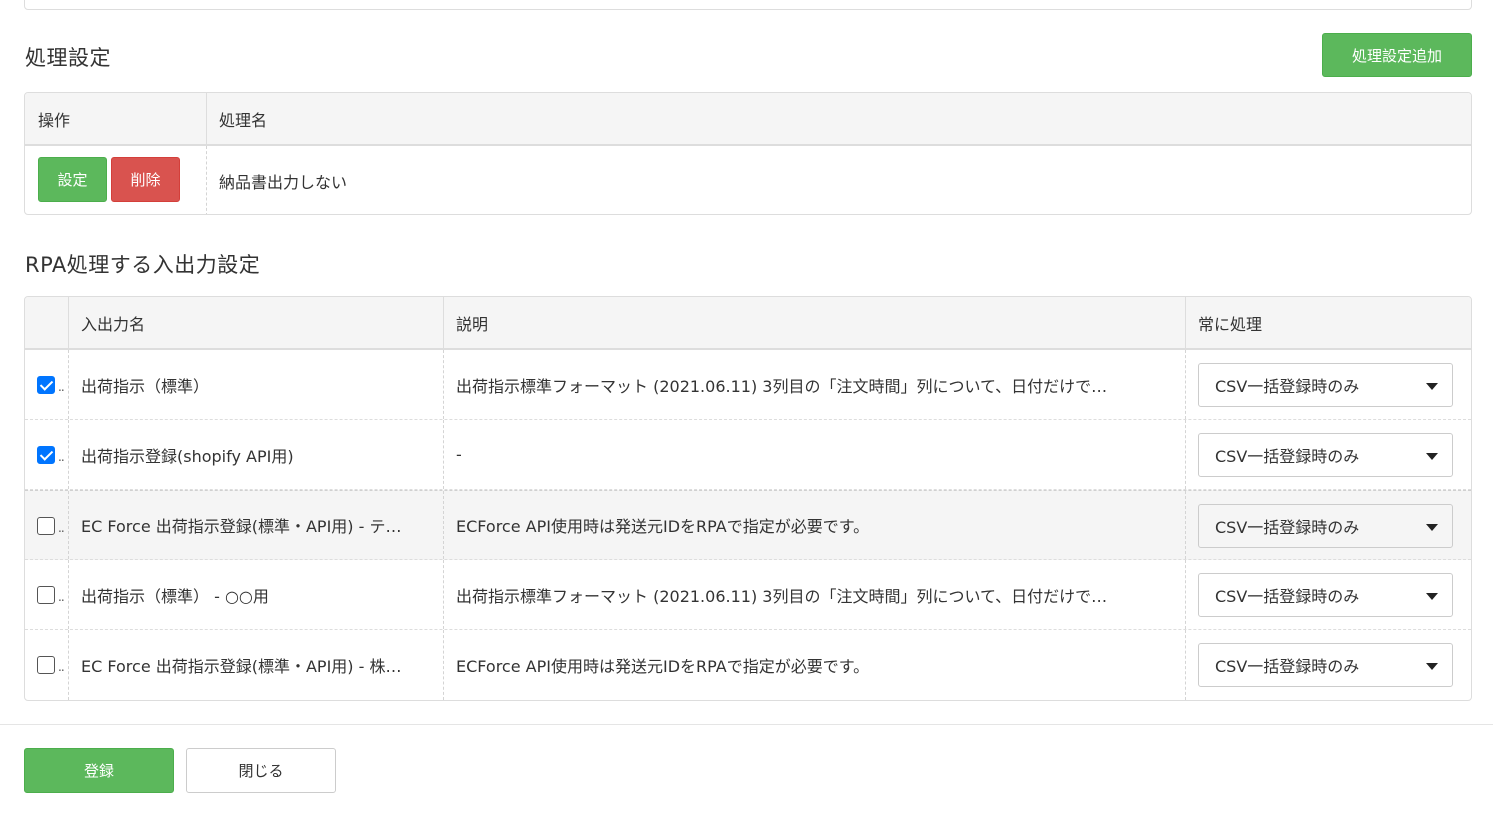 This screenshot has width=1493, height=813. I want to click on description-text: -, so click(459, 454).